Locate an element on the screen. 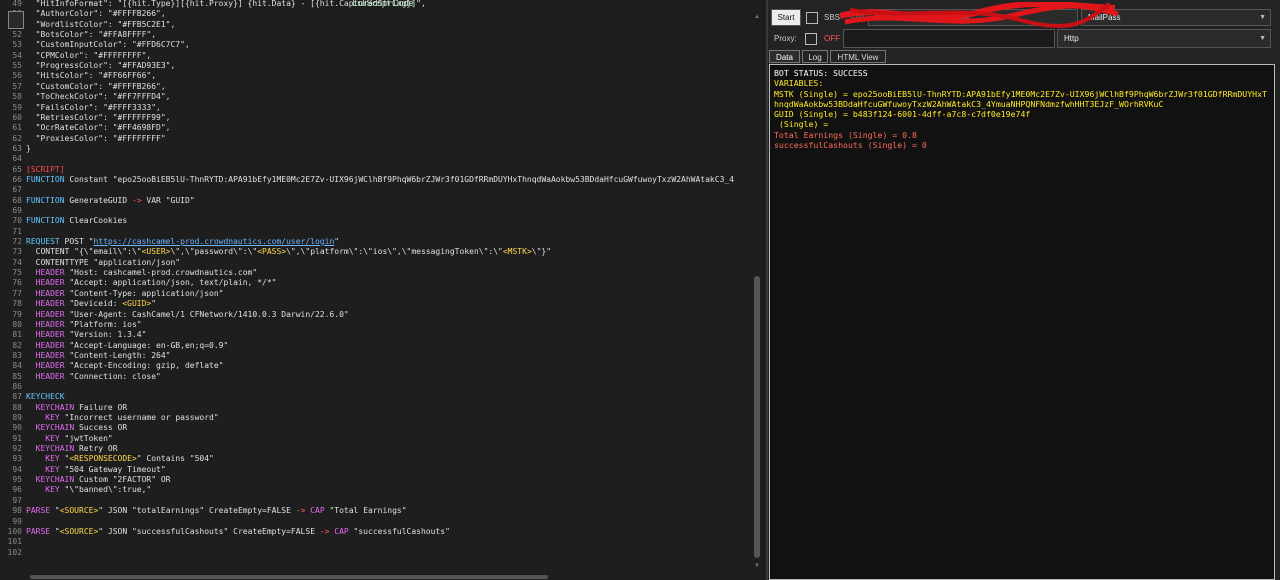 This screenshot has height=580, width=1280. line-number: 83 is located at coordinates (17, 355).